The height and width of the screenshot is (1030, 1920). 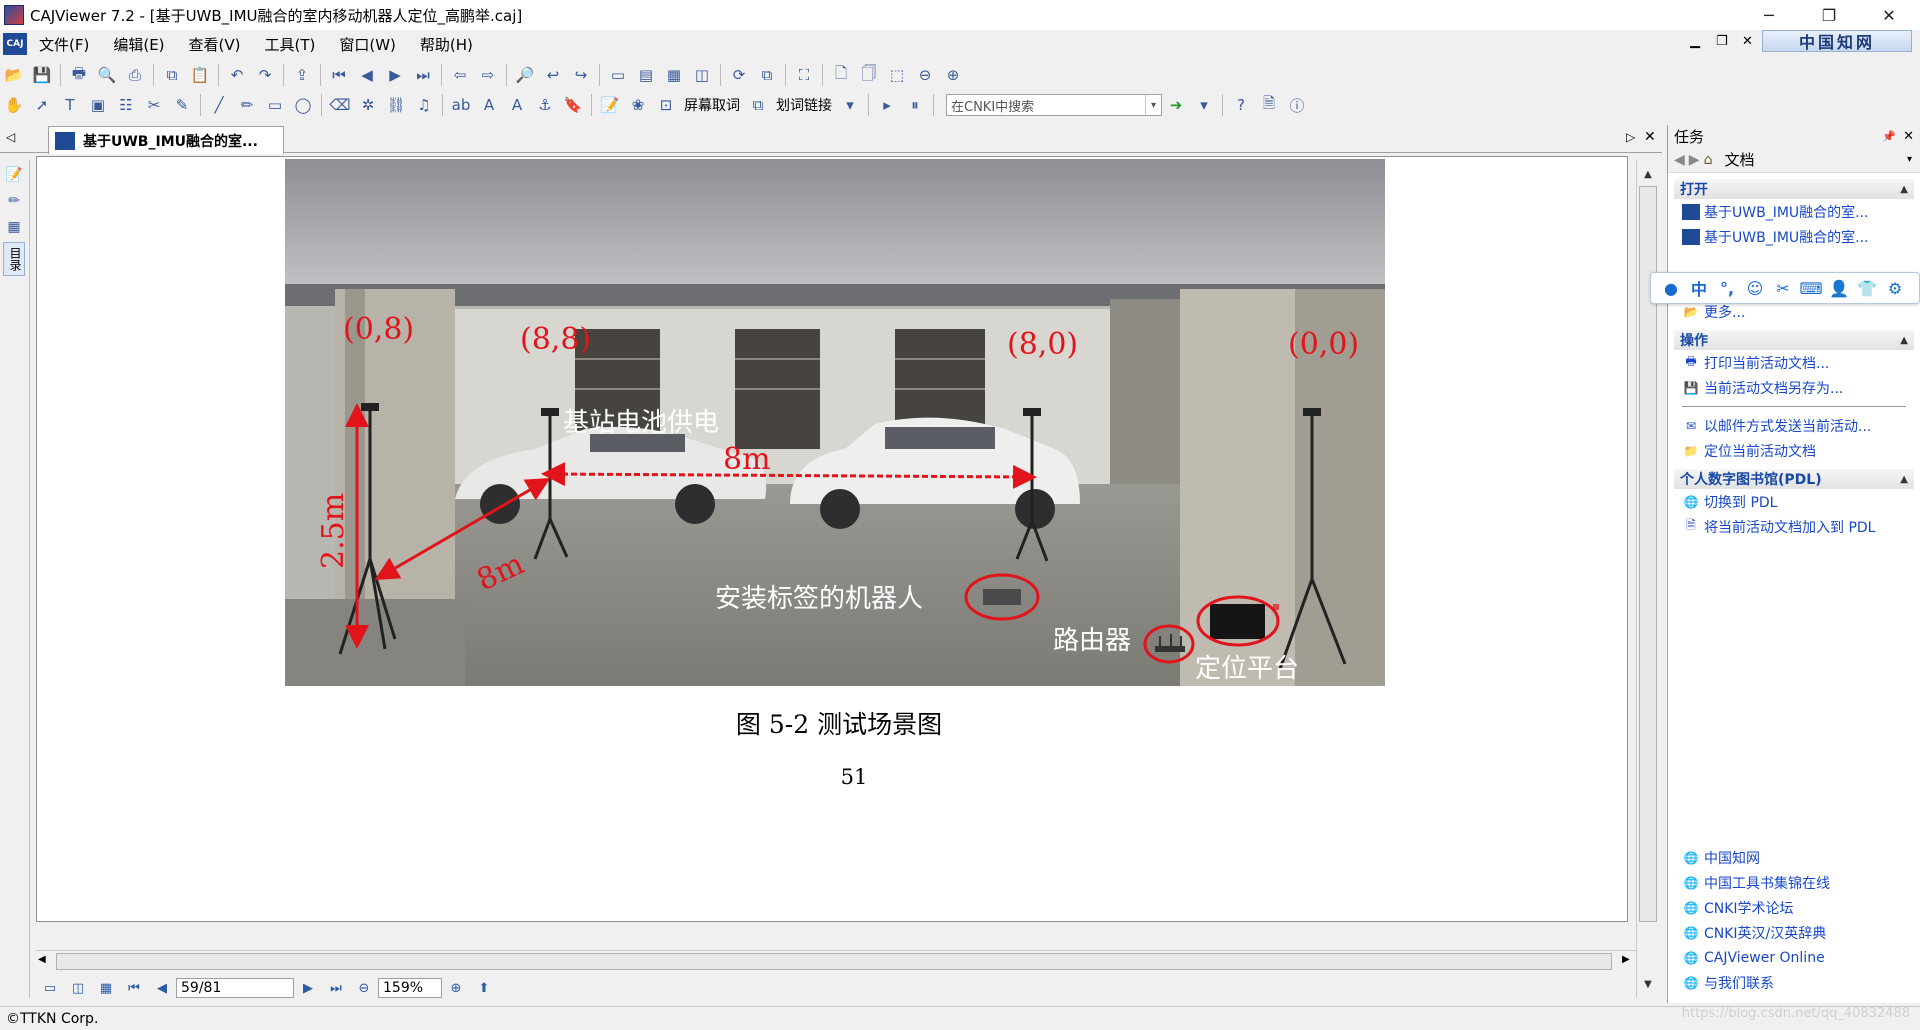 What do you see at coordinates (237, 75) in the screenshot?
I see `undo-icon: ↶` at bounding box center [237, 75].